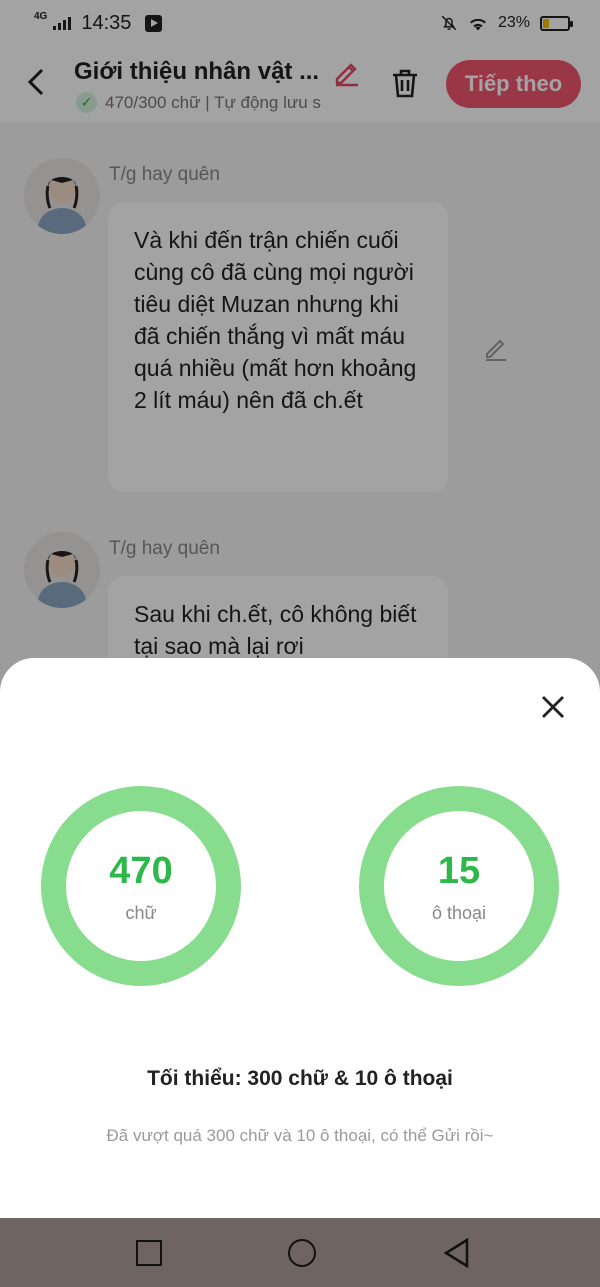 This screenshot has width=600, height=1287. Describe the element at coordinates (459, 912) in the screenshot. I see `dialog-count-label: ô thoại` at that location.